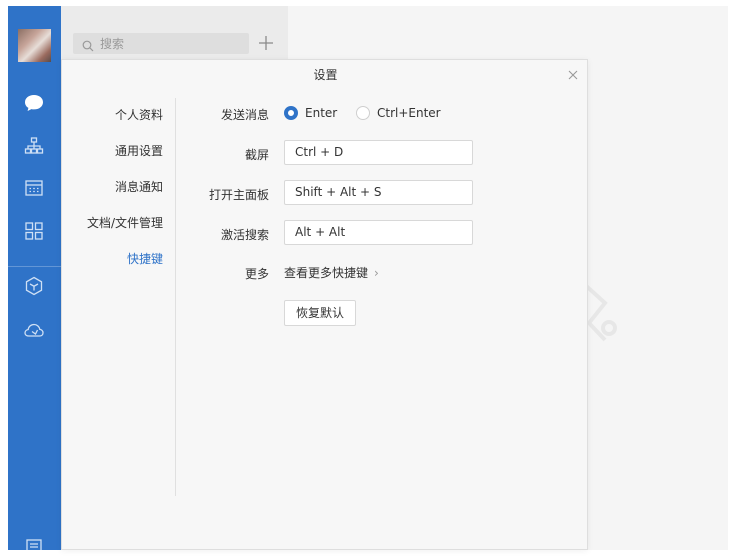 Image resolution: width=736 pixels, height=560 pixels. I want to click on calendar-icon, so click(34, 188).